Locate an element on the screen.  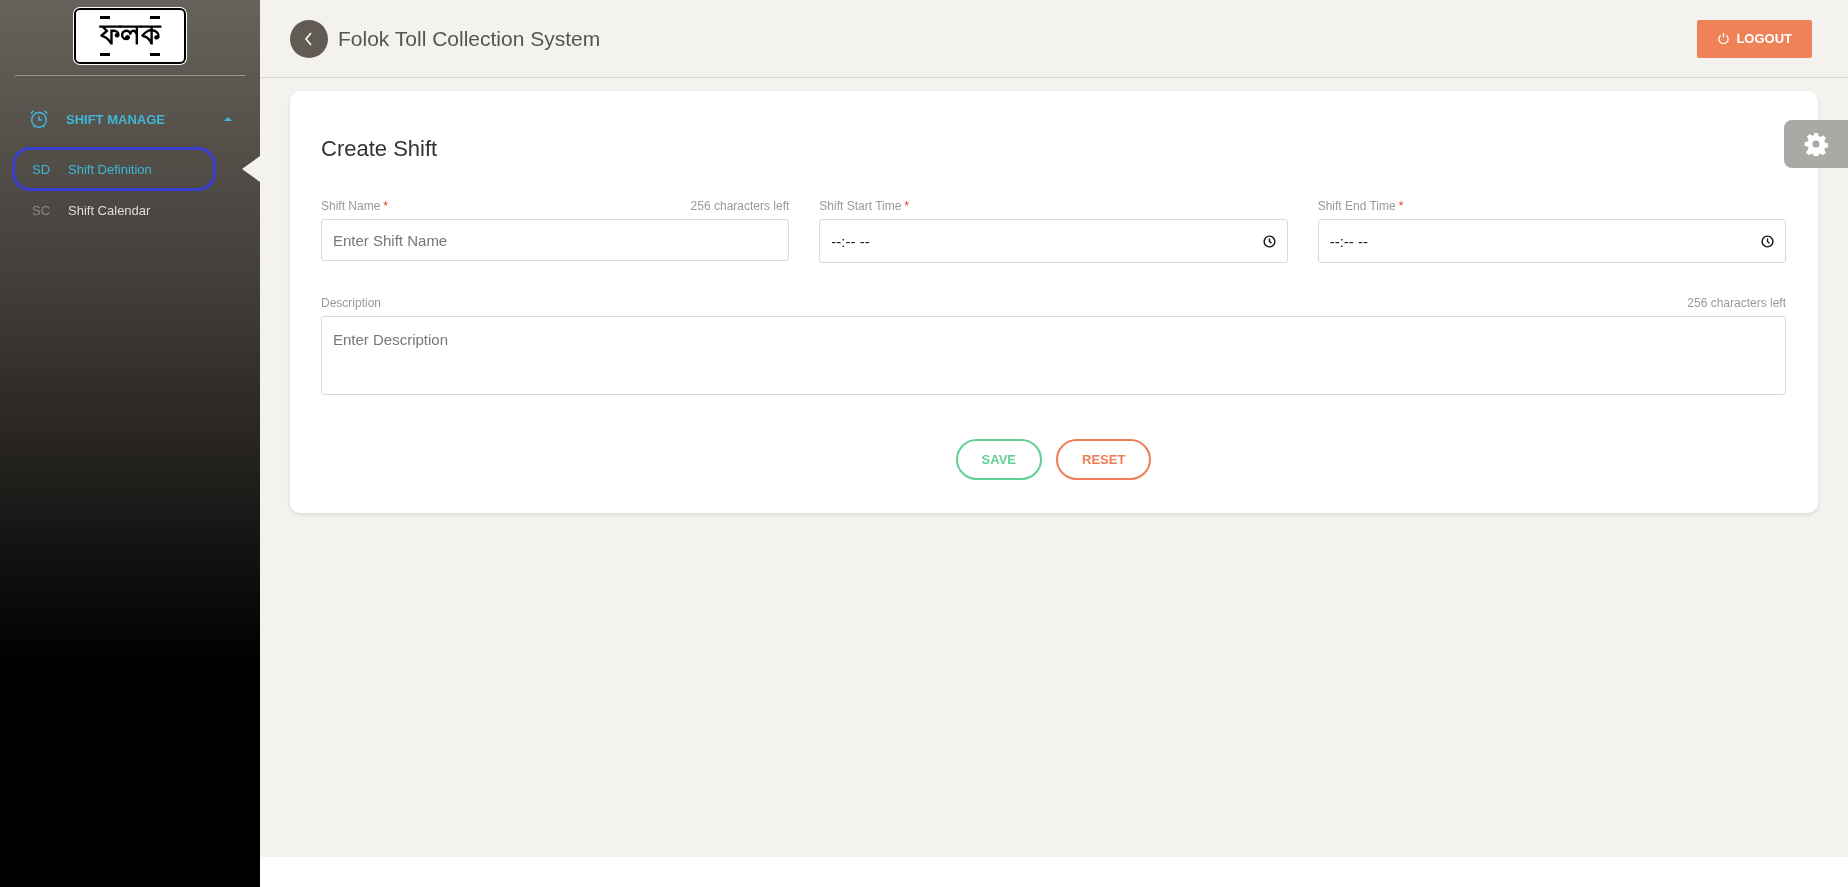
menu-item: SC Shift Calendar is located at coordinates (114, 210).